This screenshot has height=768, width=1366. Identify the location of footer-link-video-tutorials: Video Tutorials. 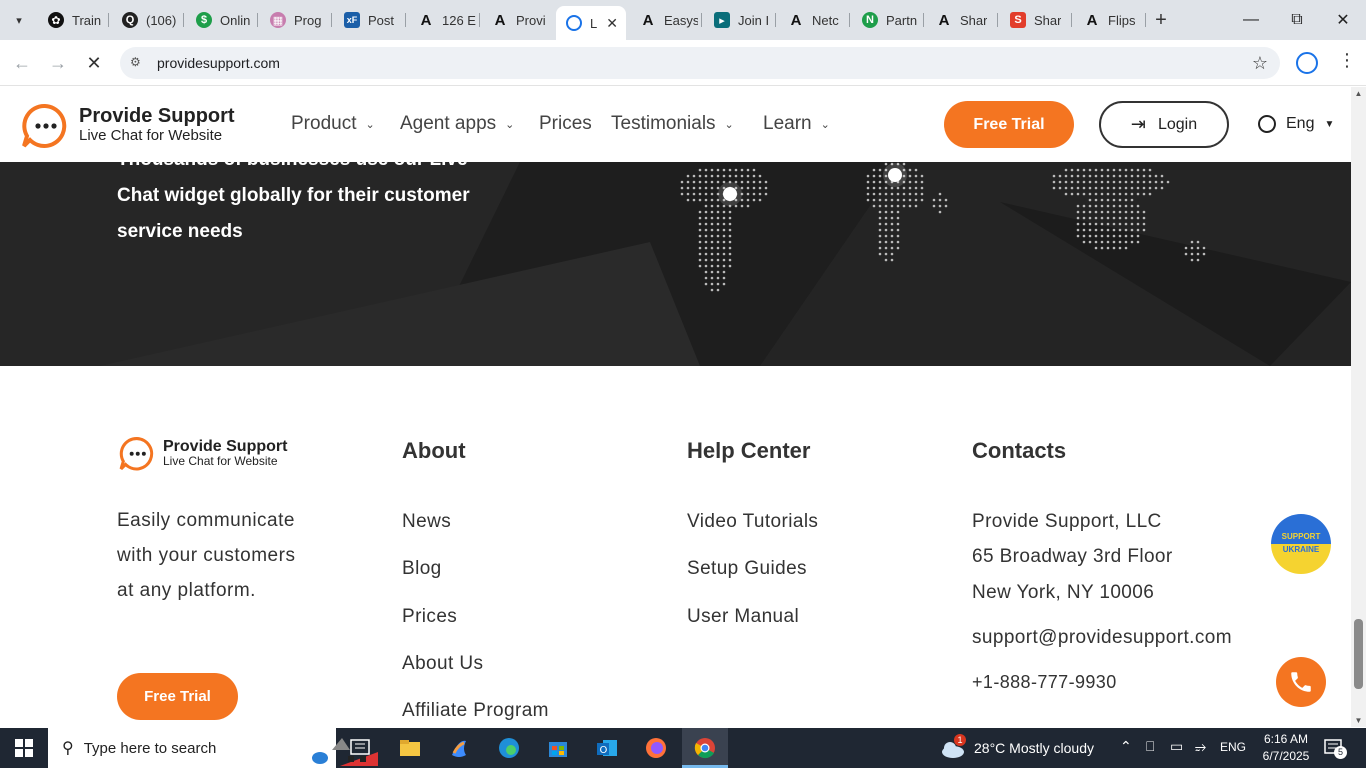
(752, 522).